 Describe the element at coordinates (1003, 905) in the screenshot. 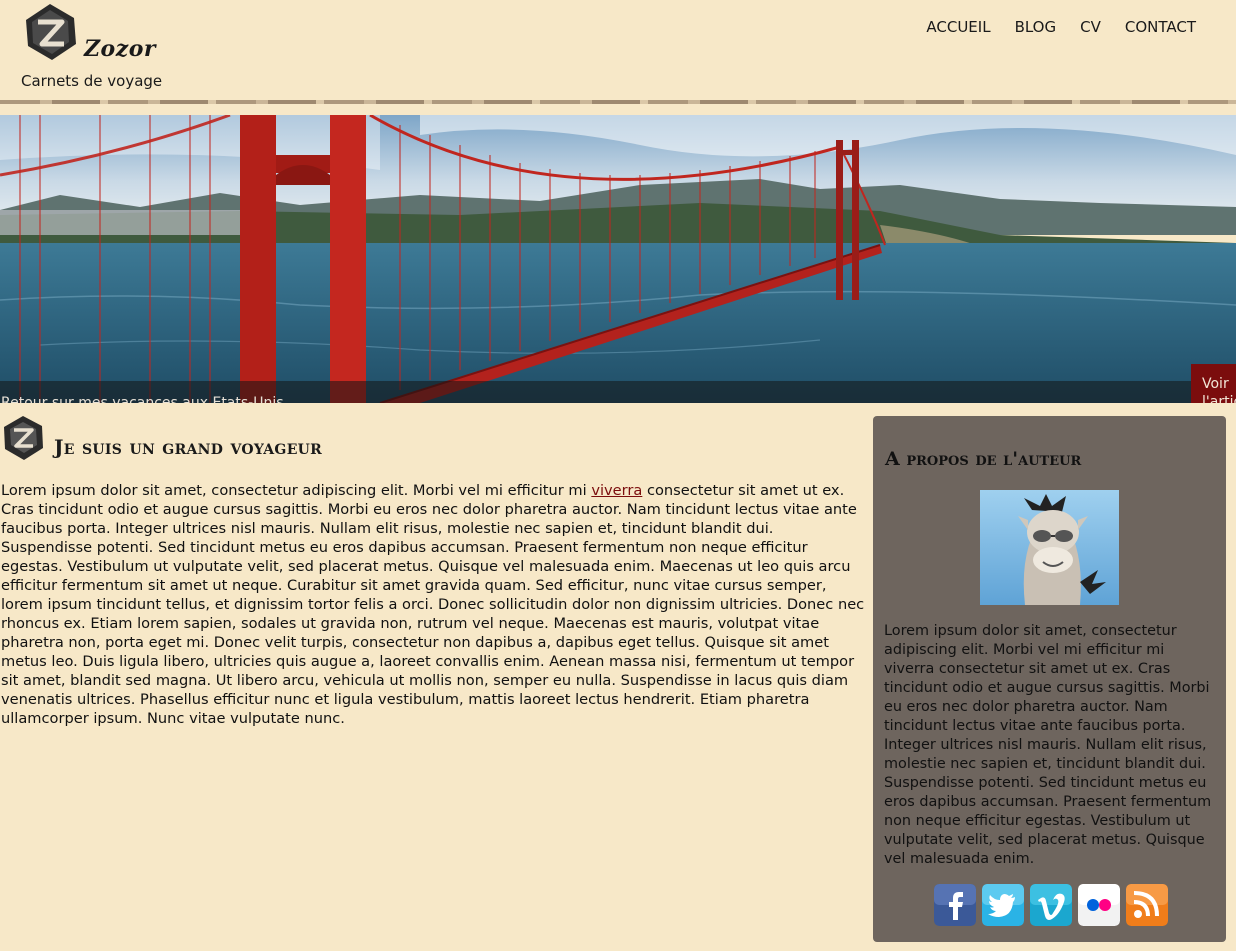

I see `twitter-icon` at that location.